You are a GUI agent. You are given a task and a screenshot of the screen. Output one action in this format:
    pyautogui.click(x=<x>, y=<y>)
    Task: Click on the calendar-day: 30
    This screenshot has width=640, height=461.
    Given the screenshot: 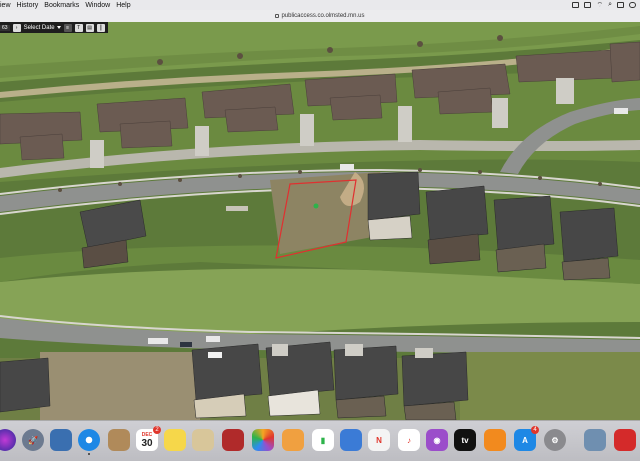 What is the action you would take?
    pyautogui.click(x=147, y=443)
    